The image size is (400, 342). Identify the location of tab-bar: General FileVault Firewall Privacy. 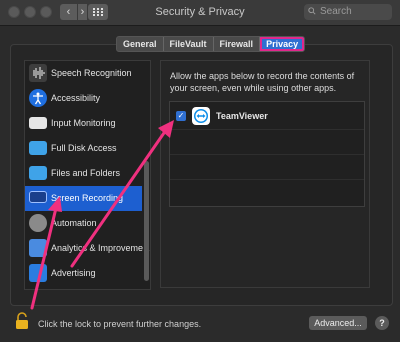
(211, 44).